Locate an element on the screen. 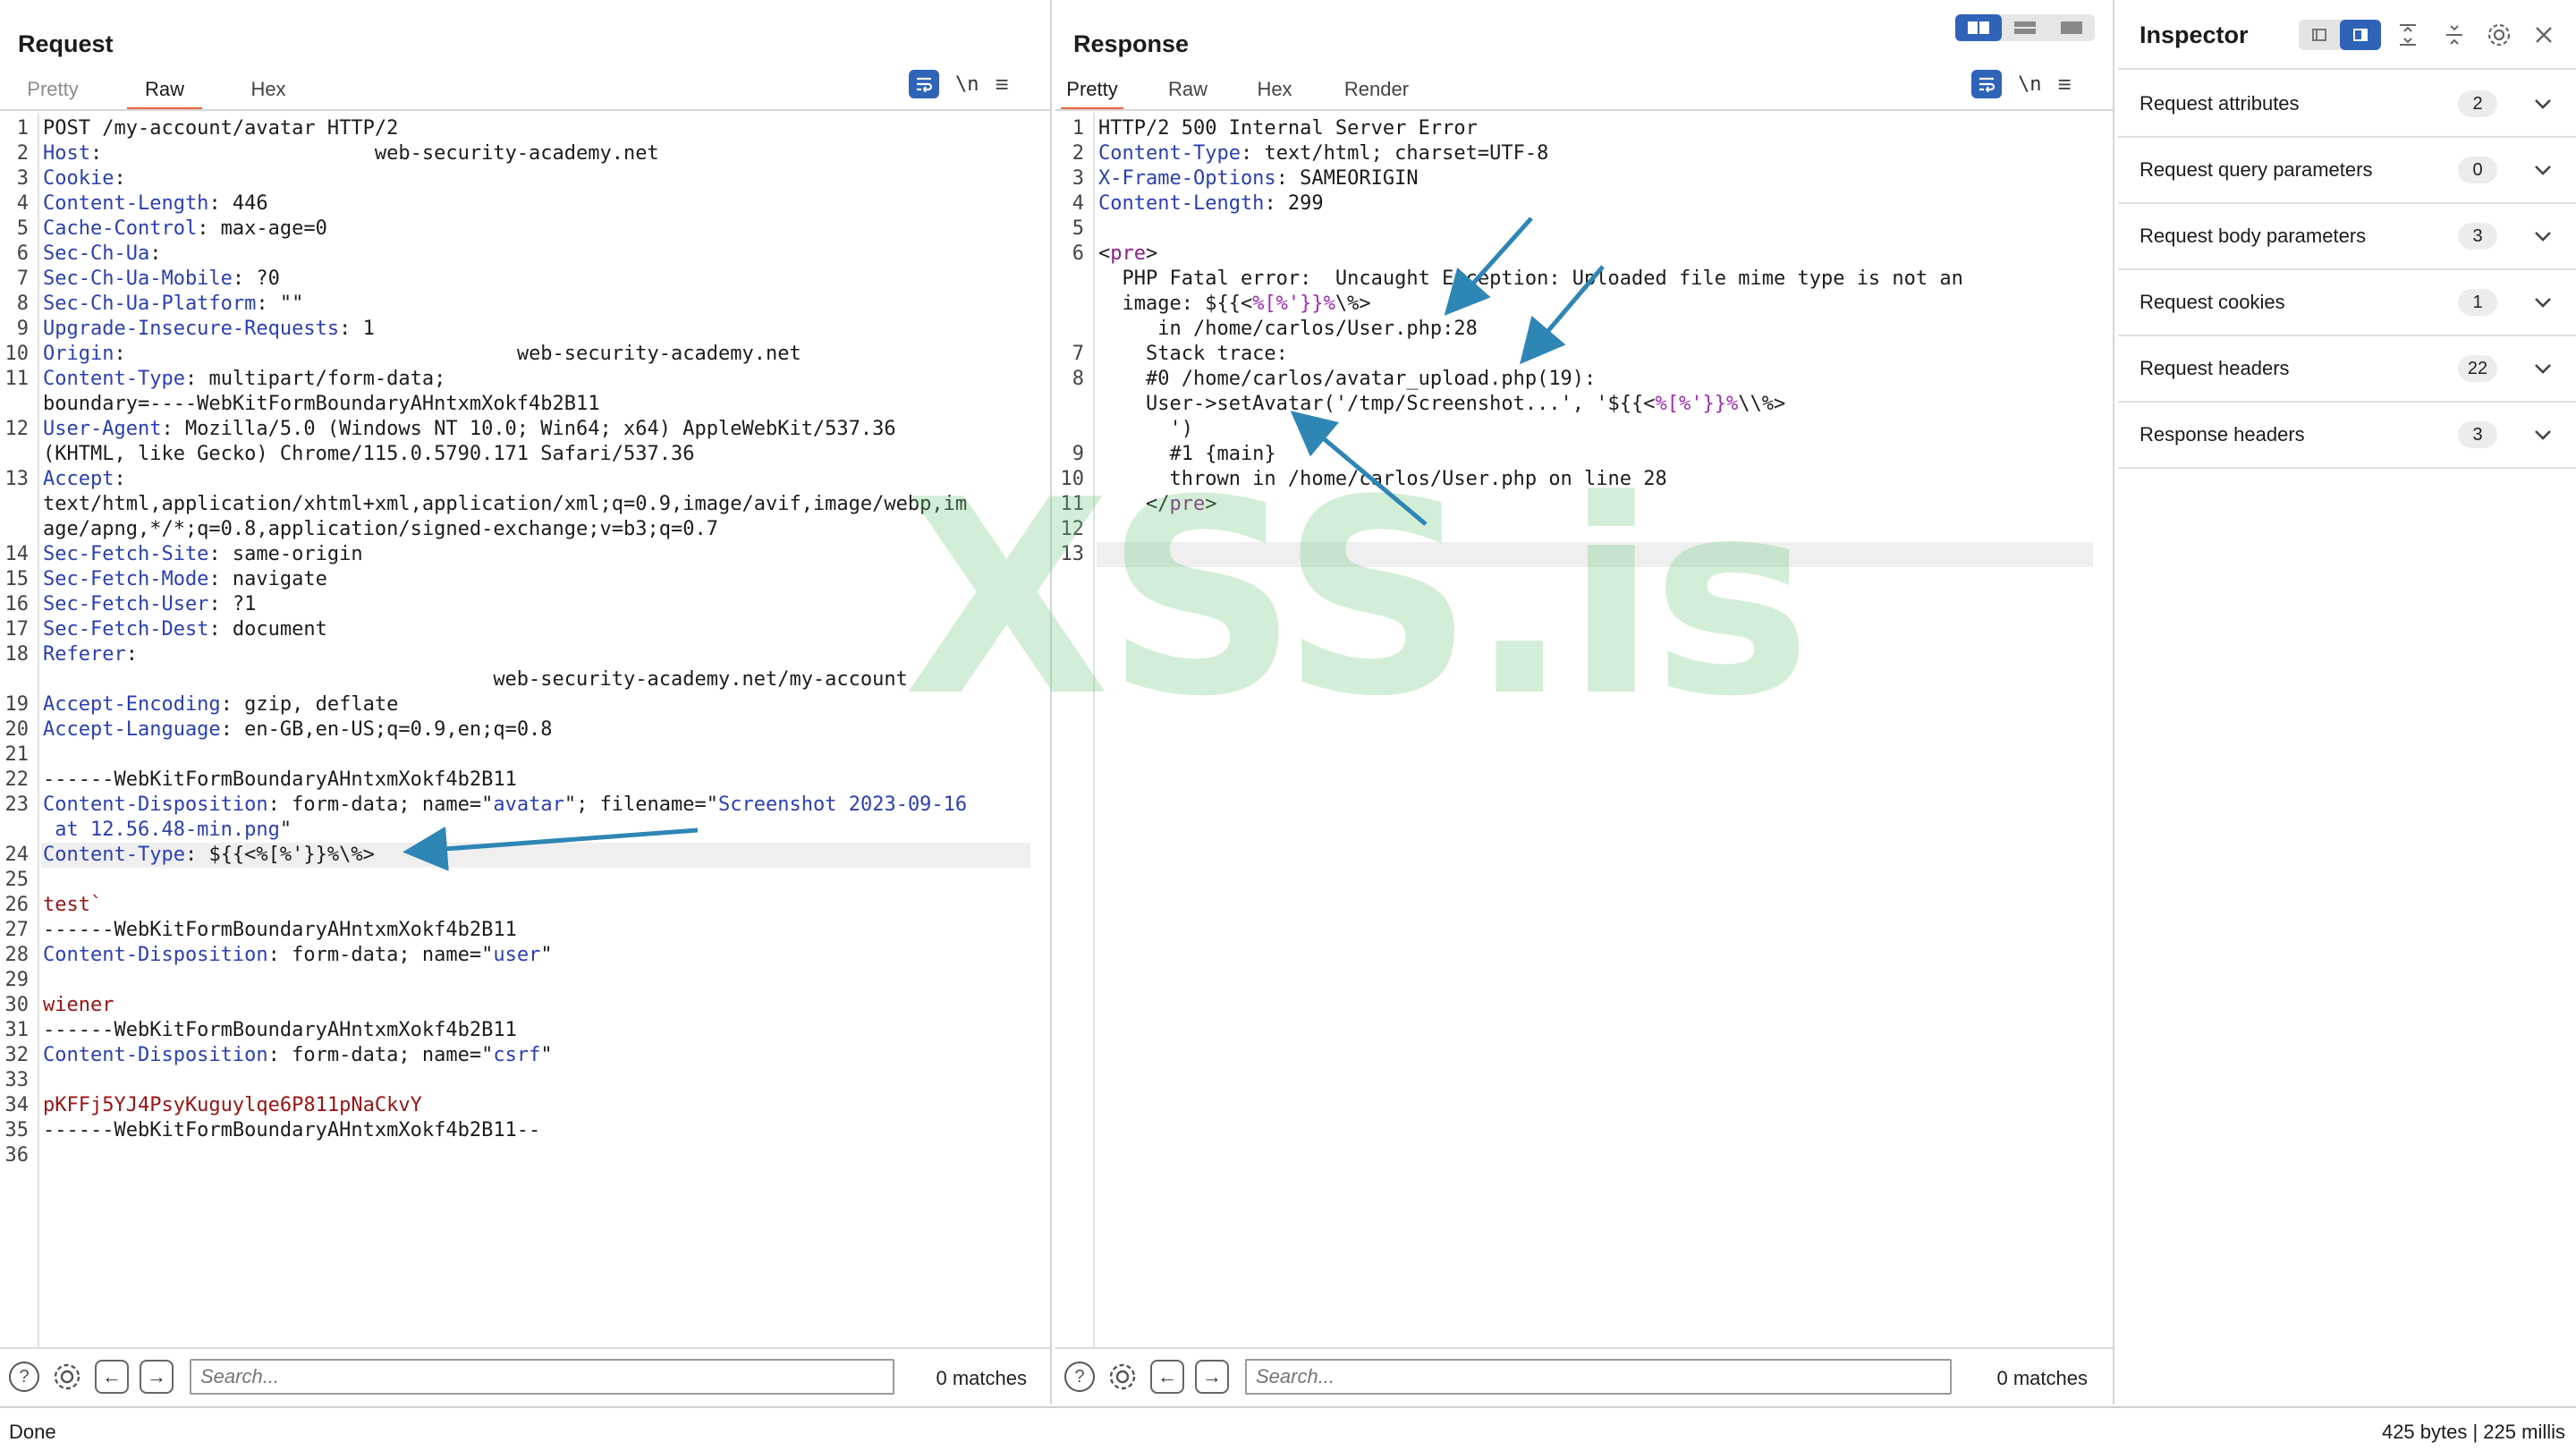 The height and width of the screenshot is (1451, 2576). code-line: 12 is located at coordinates (1584, 529).